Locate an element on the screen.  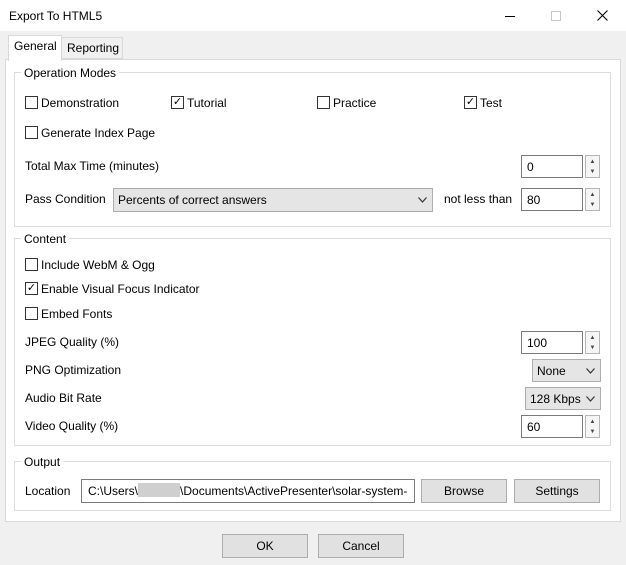
practice-checkbox is located at coordinates (323, 102).